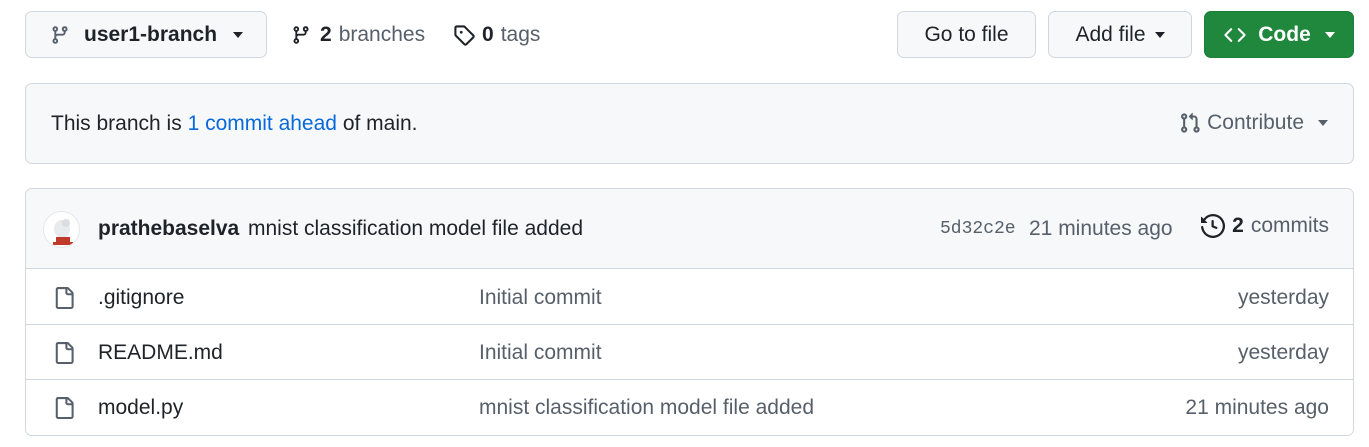 The width and height of the screenshot is (1369, 447). I want to click on go-to-file-label: Go to file, so click(966, 34).